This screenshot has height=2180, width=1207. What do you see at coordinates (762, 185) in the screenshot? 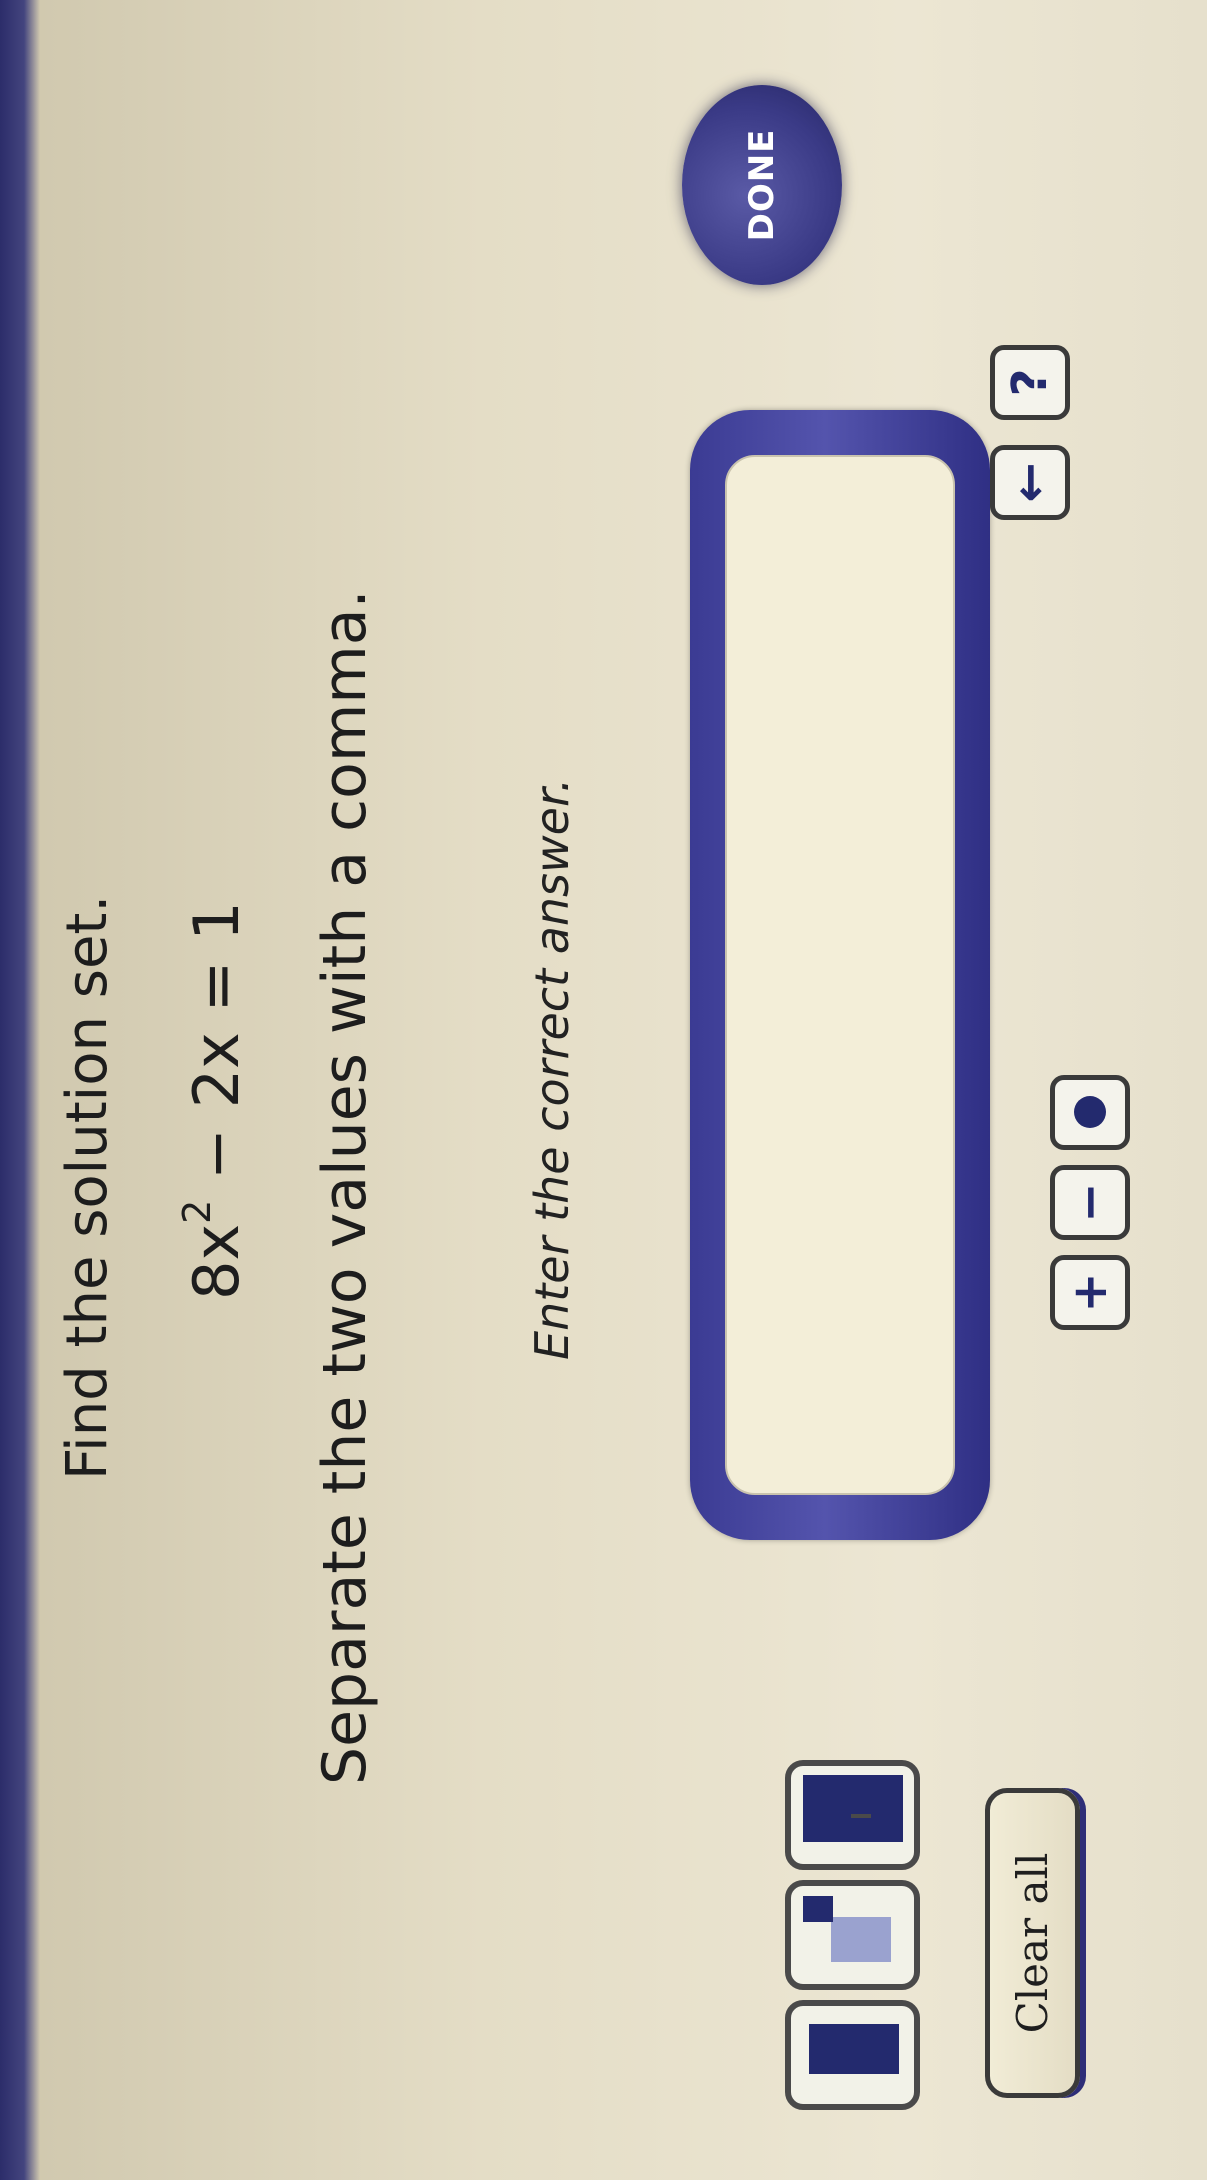
I see `done-button: DONE` at bounding box center [762, 185].